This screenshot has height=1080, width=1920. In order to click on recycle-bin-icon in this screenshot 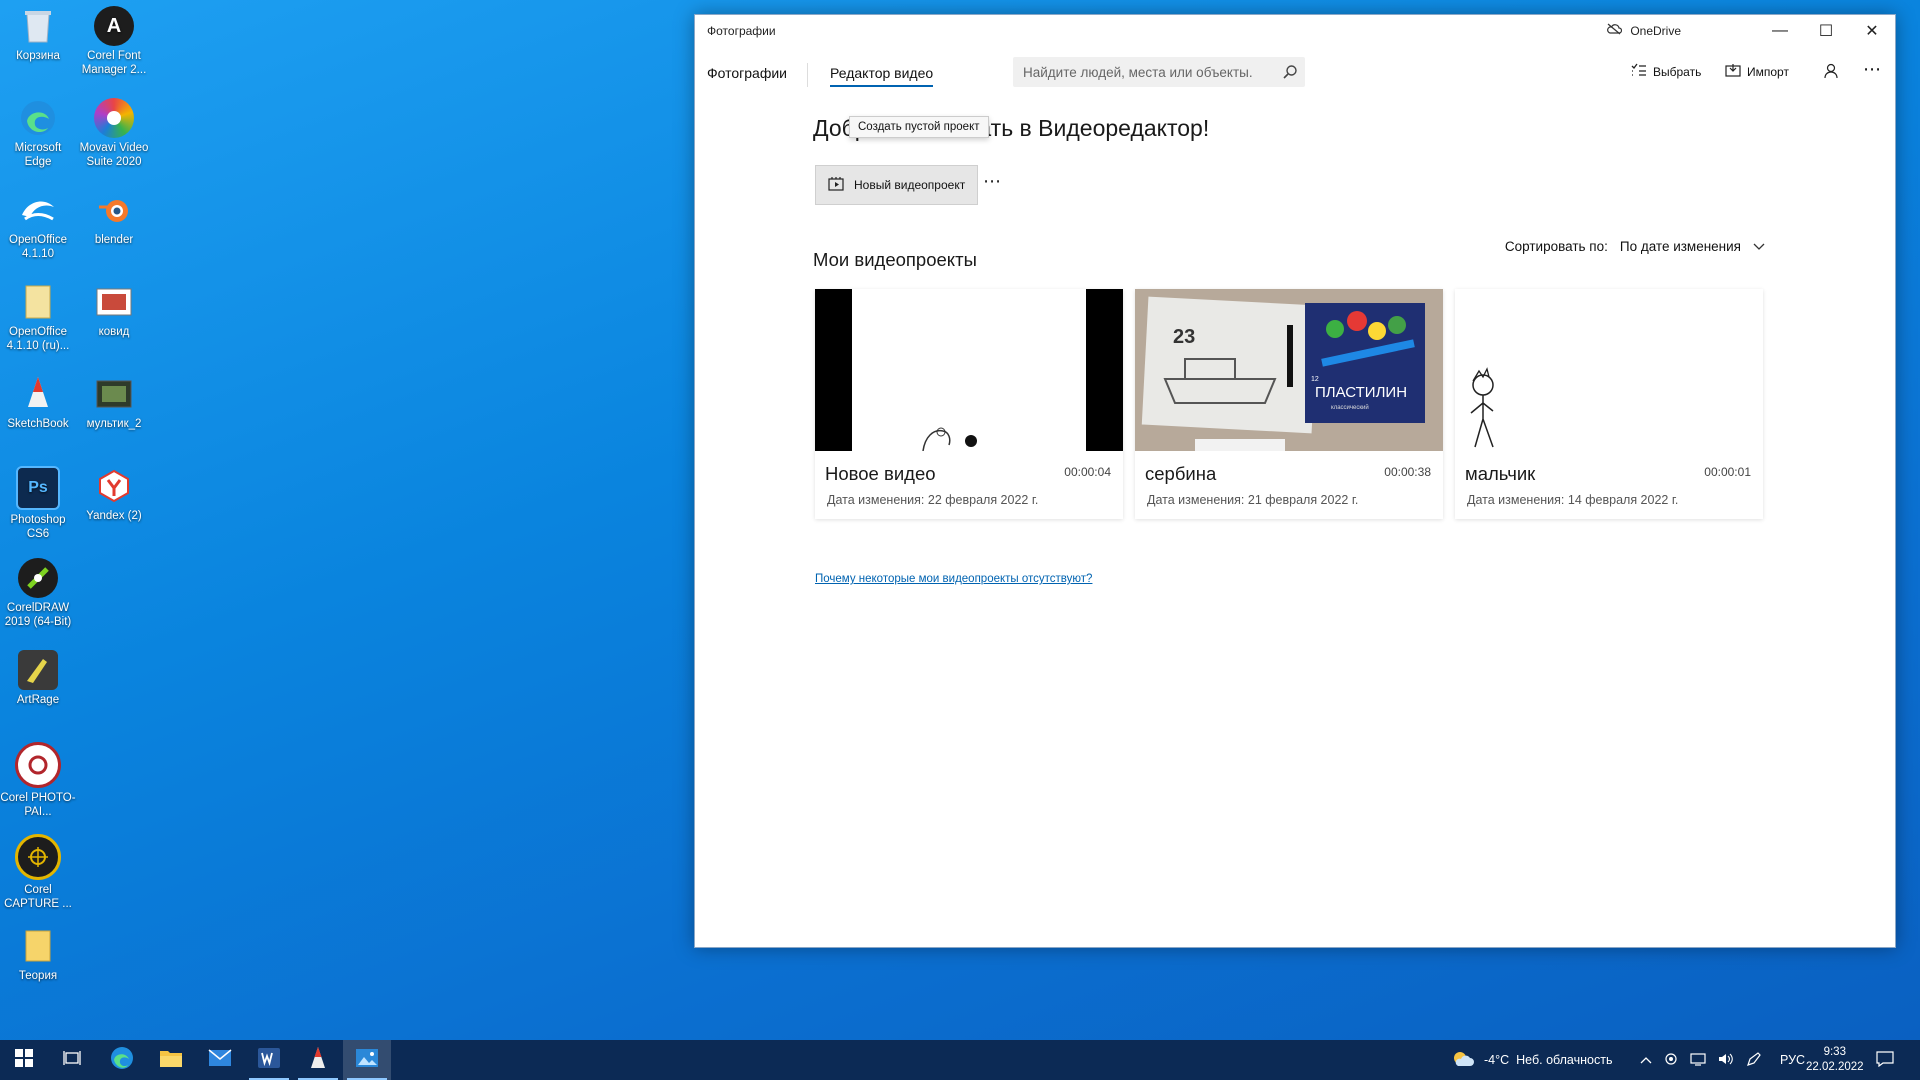, I will do `click(38, 26)`.